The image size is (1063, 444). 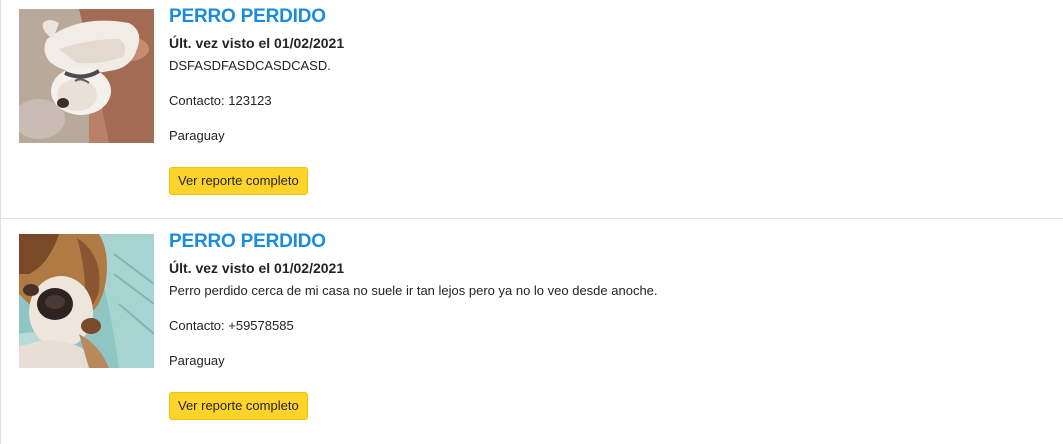 I want to click on contact-info: Contacto: 123123, so click(x=220, y=100).